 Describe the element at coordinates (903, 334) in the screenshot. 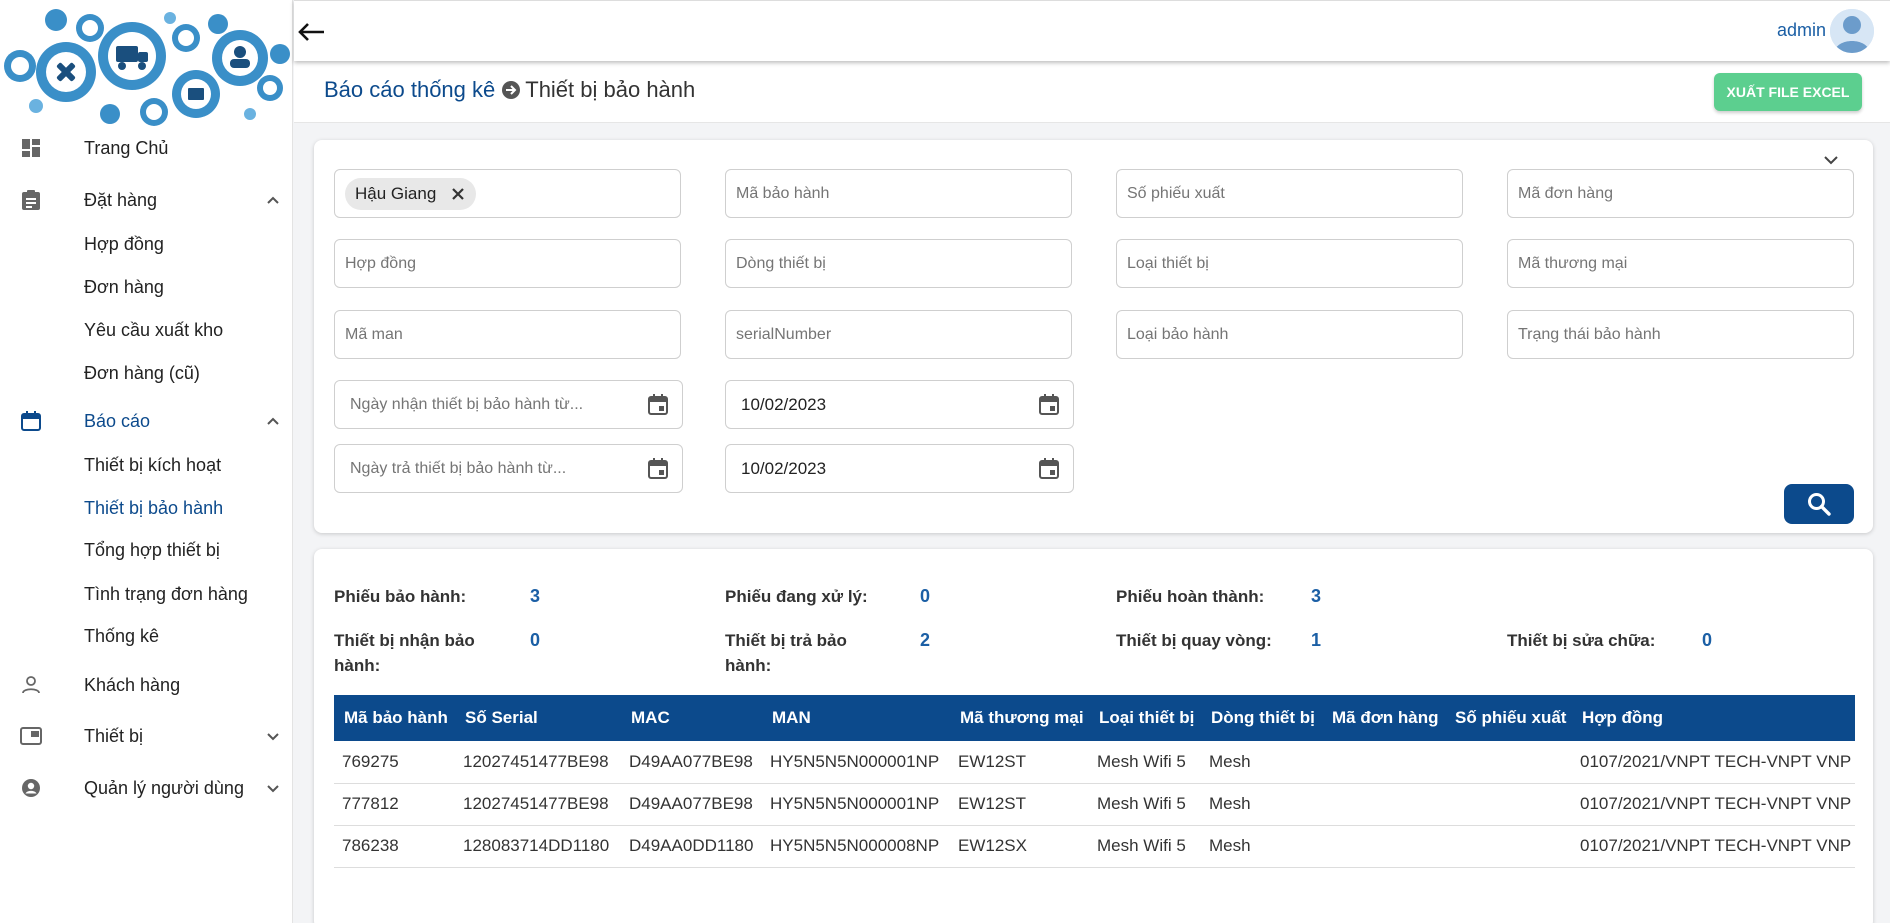

I see `serial-number-input` at that location.